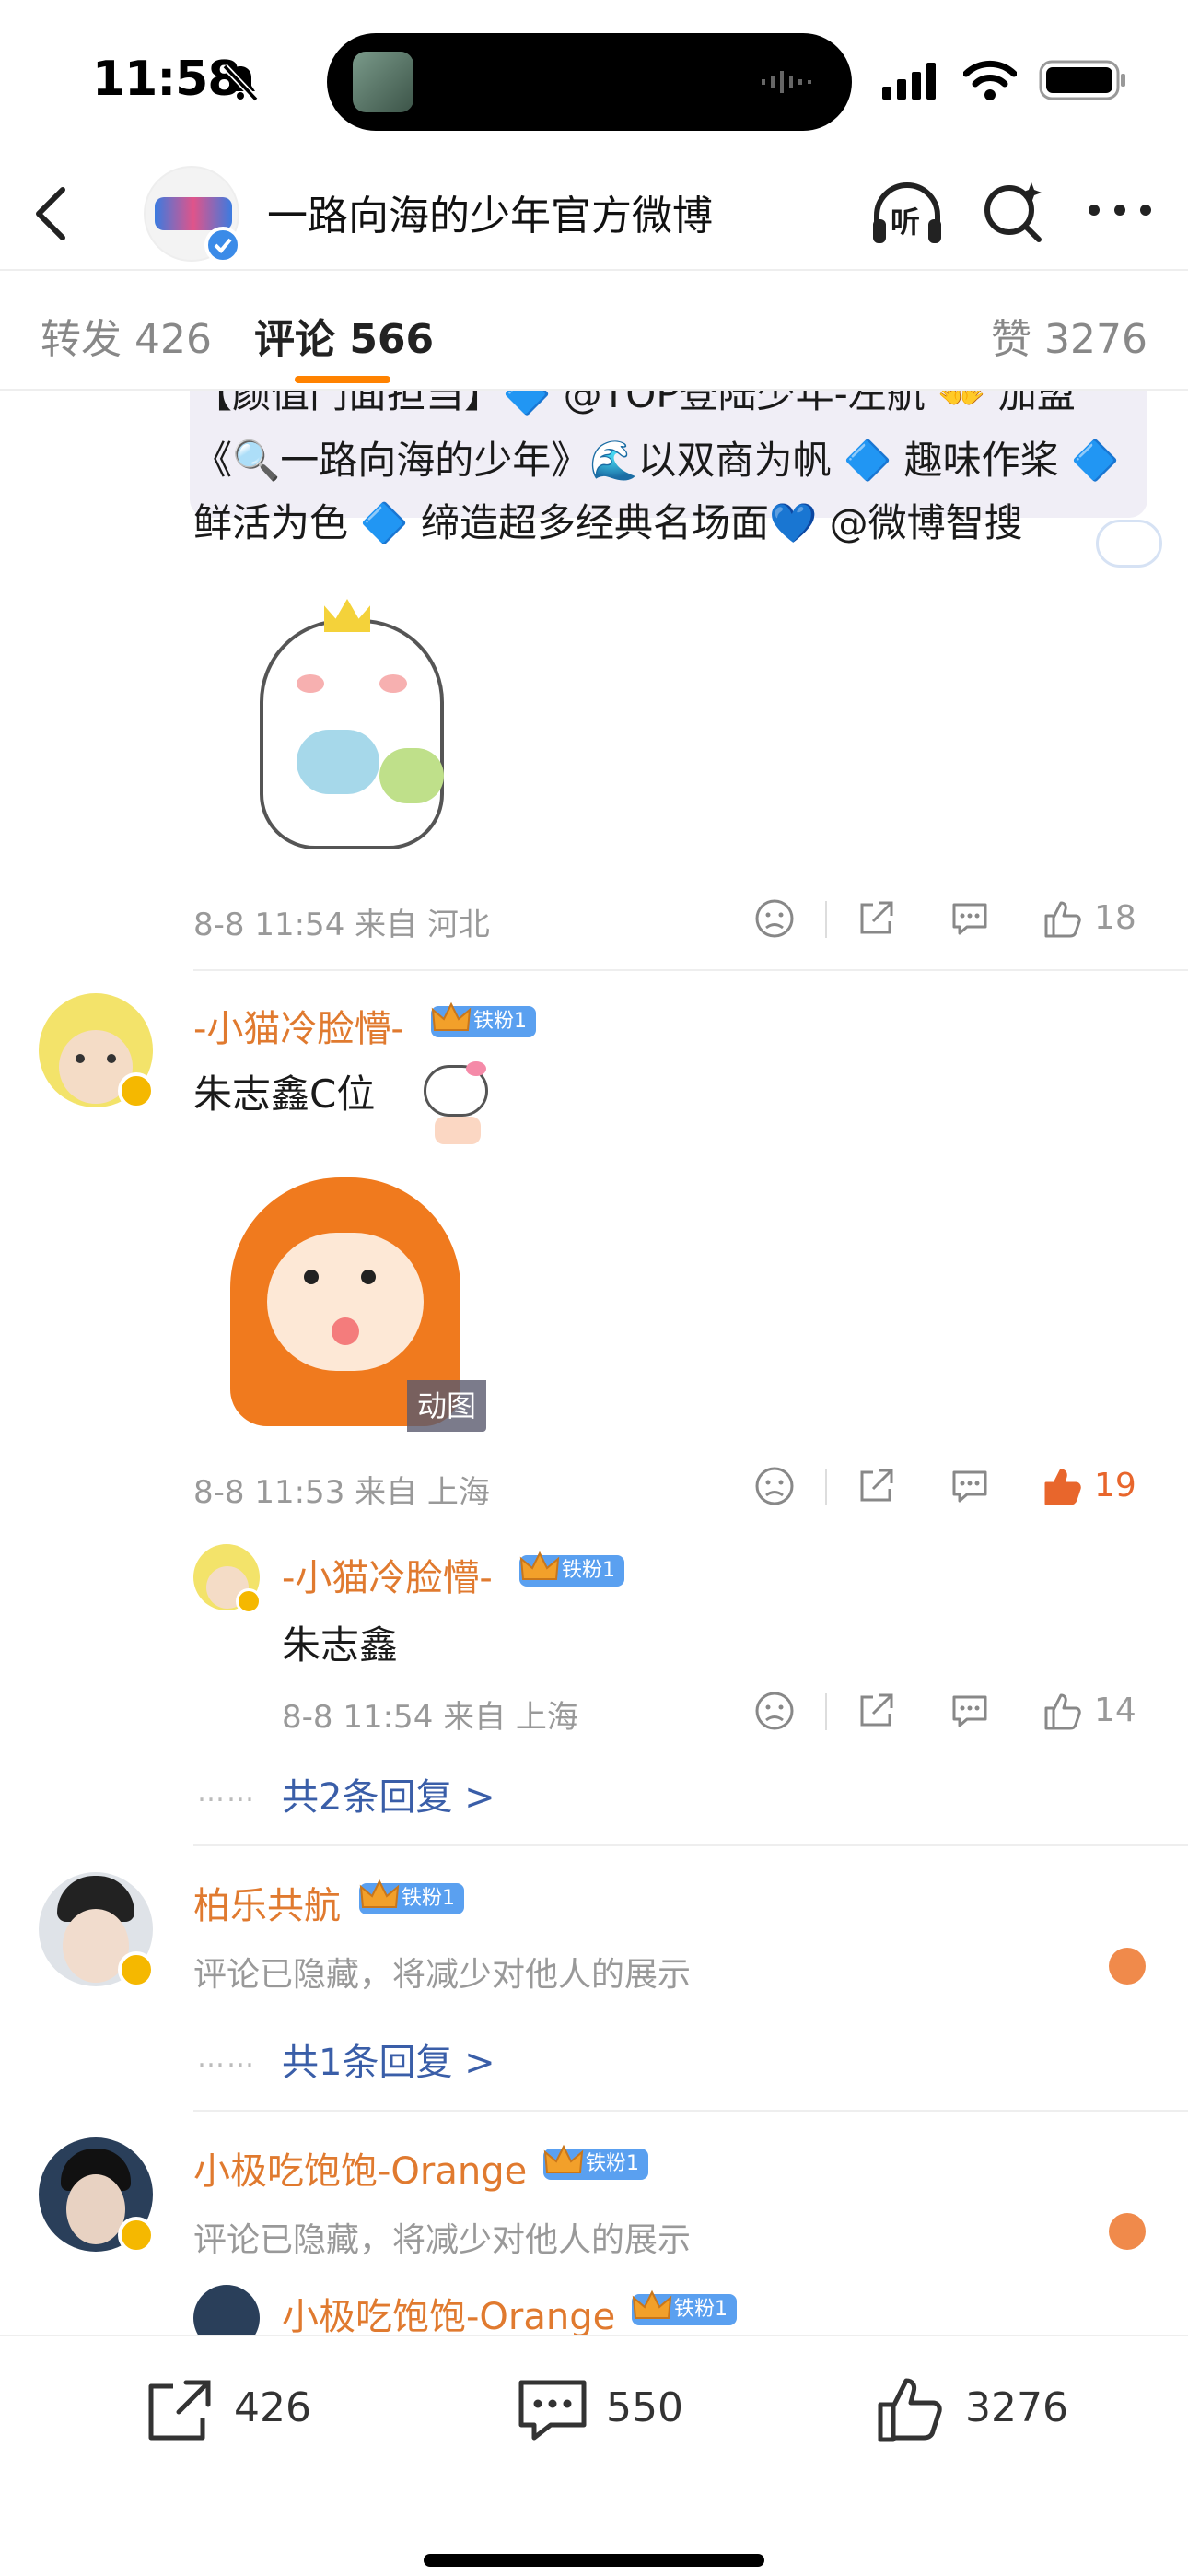 The height and width of the screenshot is (2576, 1188). What do you see at coordinates (906, 222) in the screenshot?
I see `listen-label: 听` at bounding box center [906, 222].